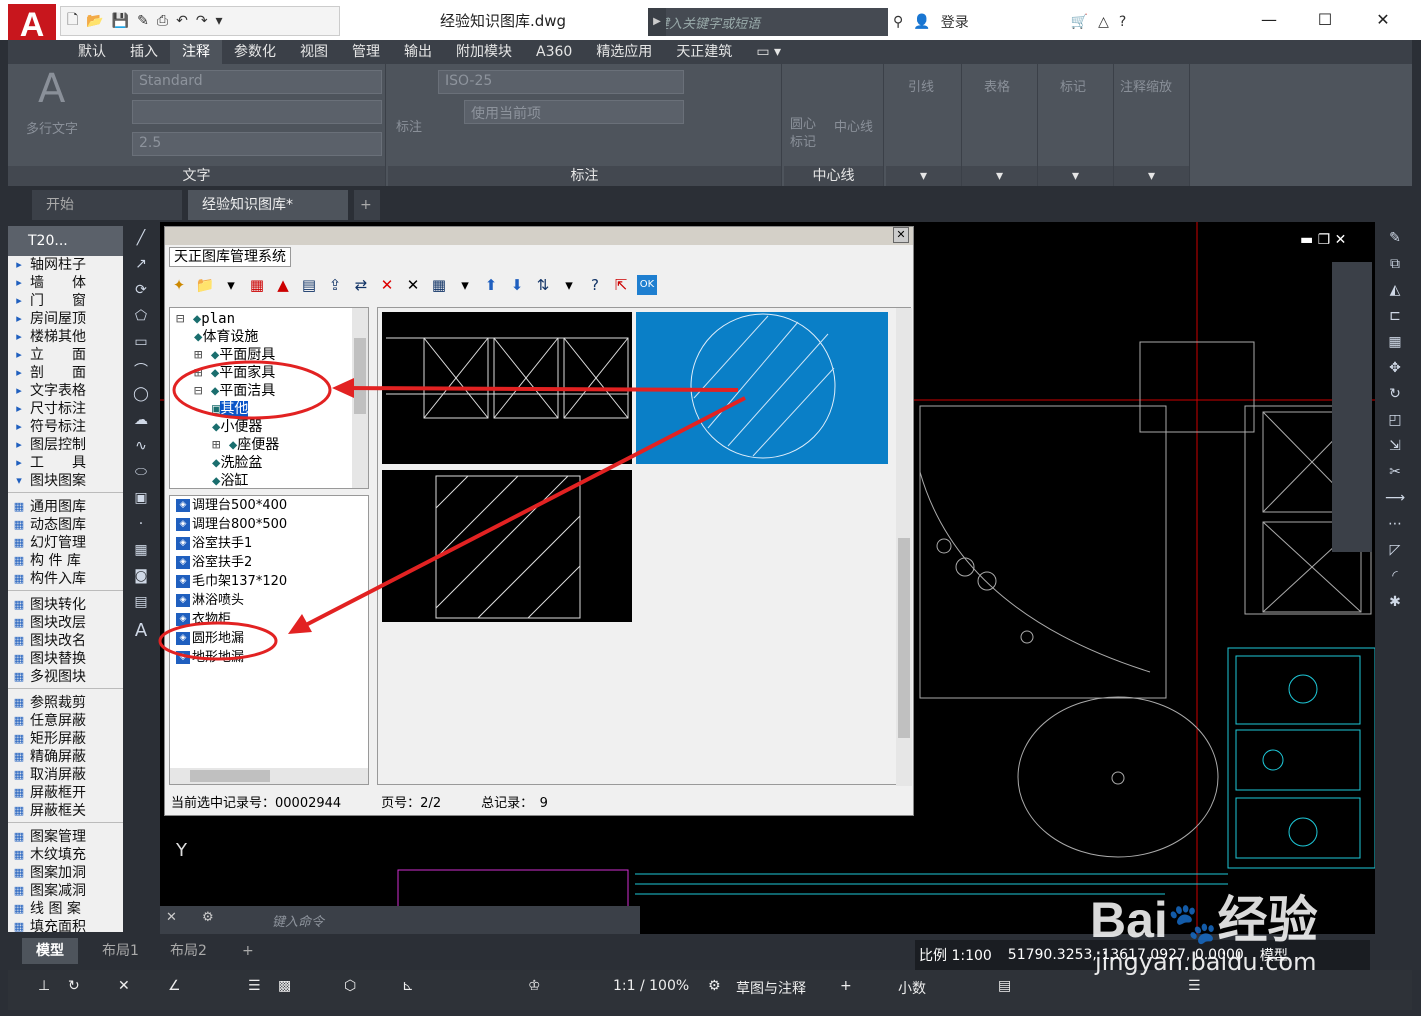 This screenshot has width=1421, height=1016. I want to click on dim-style-combo: ISO-25, so click(561, 82).